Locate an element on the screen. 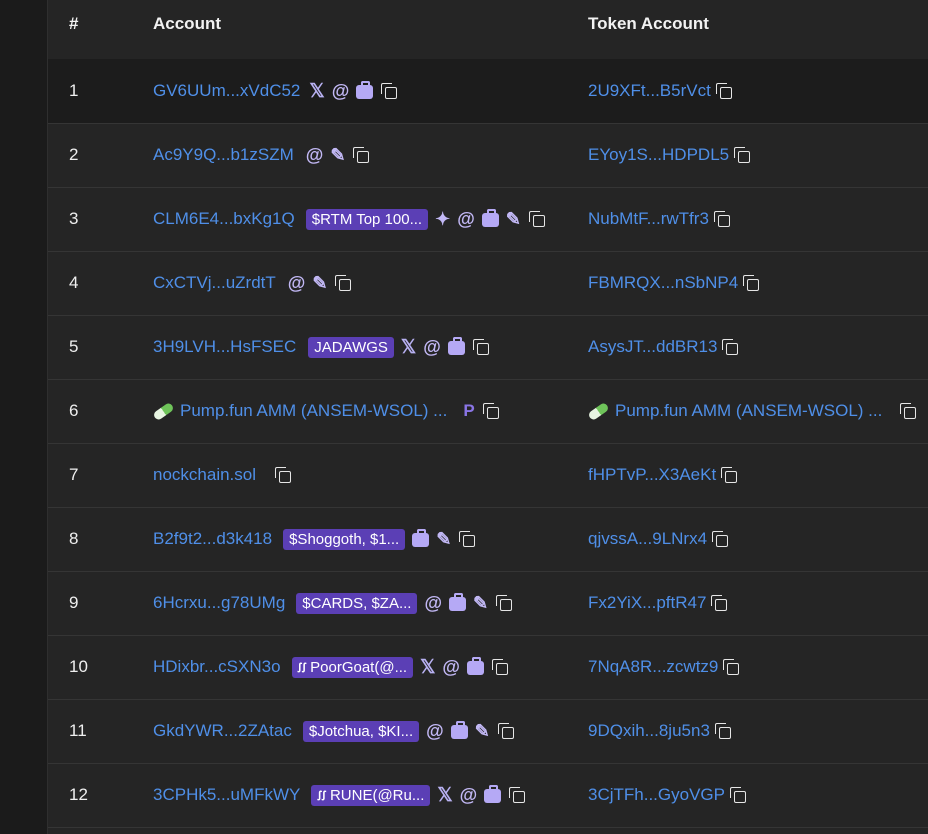 This screenshot has height=834, width=928. row-number: 7 is located at coordinates (74, 474).